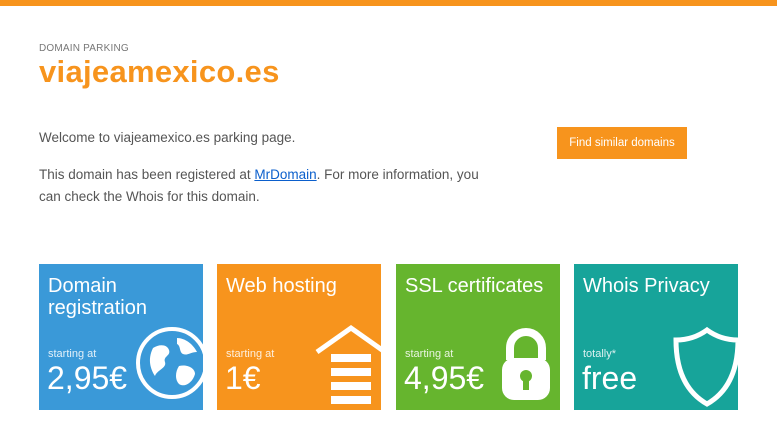  Describe the element at coordinates (348, 364) in the screenshot. I see `house-icon` at that location.